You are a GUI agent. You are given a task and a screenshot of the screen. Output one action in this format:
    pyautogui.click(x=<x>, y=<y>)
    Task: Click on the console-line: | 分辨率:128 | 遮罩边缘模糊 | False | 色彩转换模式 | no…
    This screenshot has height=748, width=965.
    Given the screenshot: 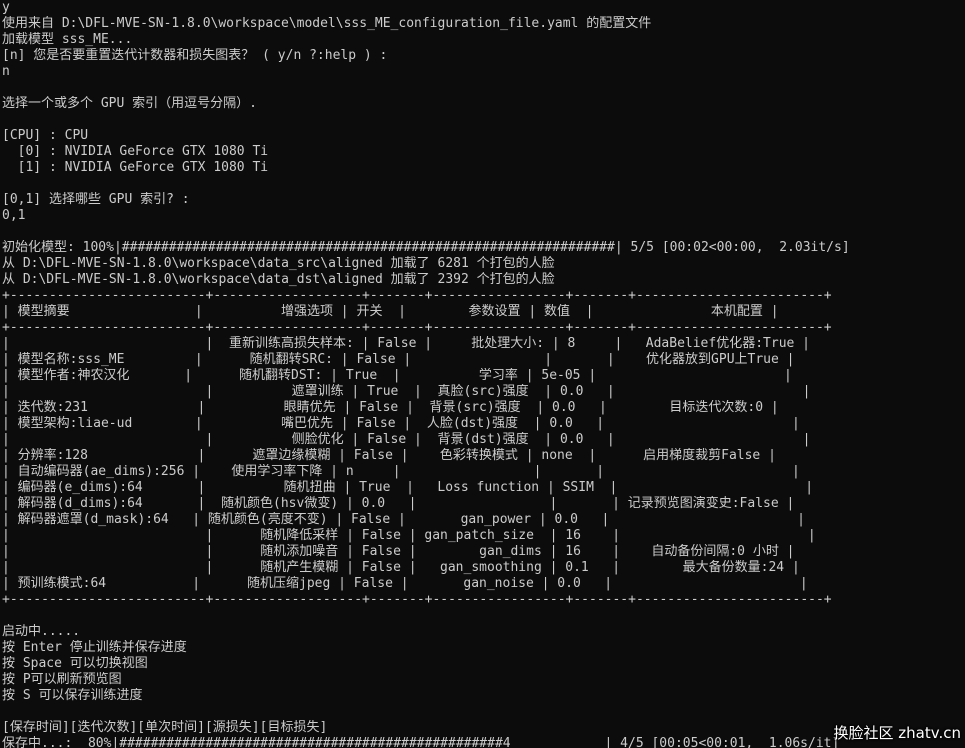 What is the action you would take?
    pyautogui.click(x=389, y=455)
    